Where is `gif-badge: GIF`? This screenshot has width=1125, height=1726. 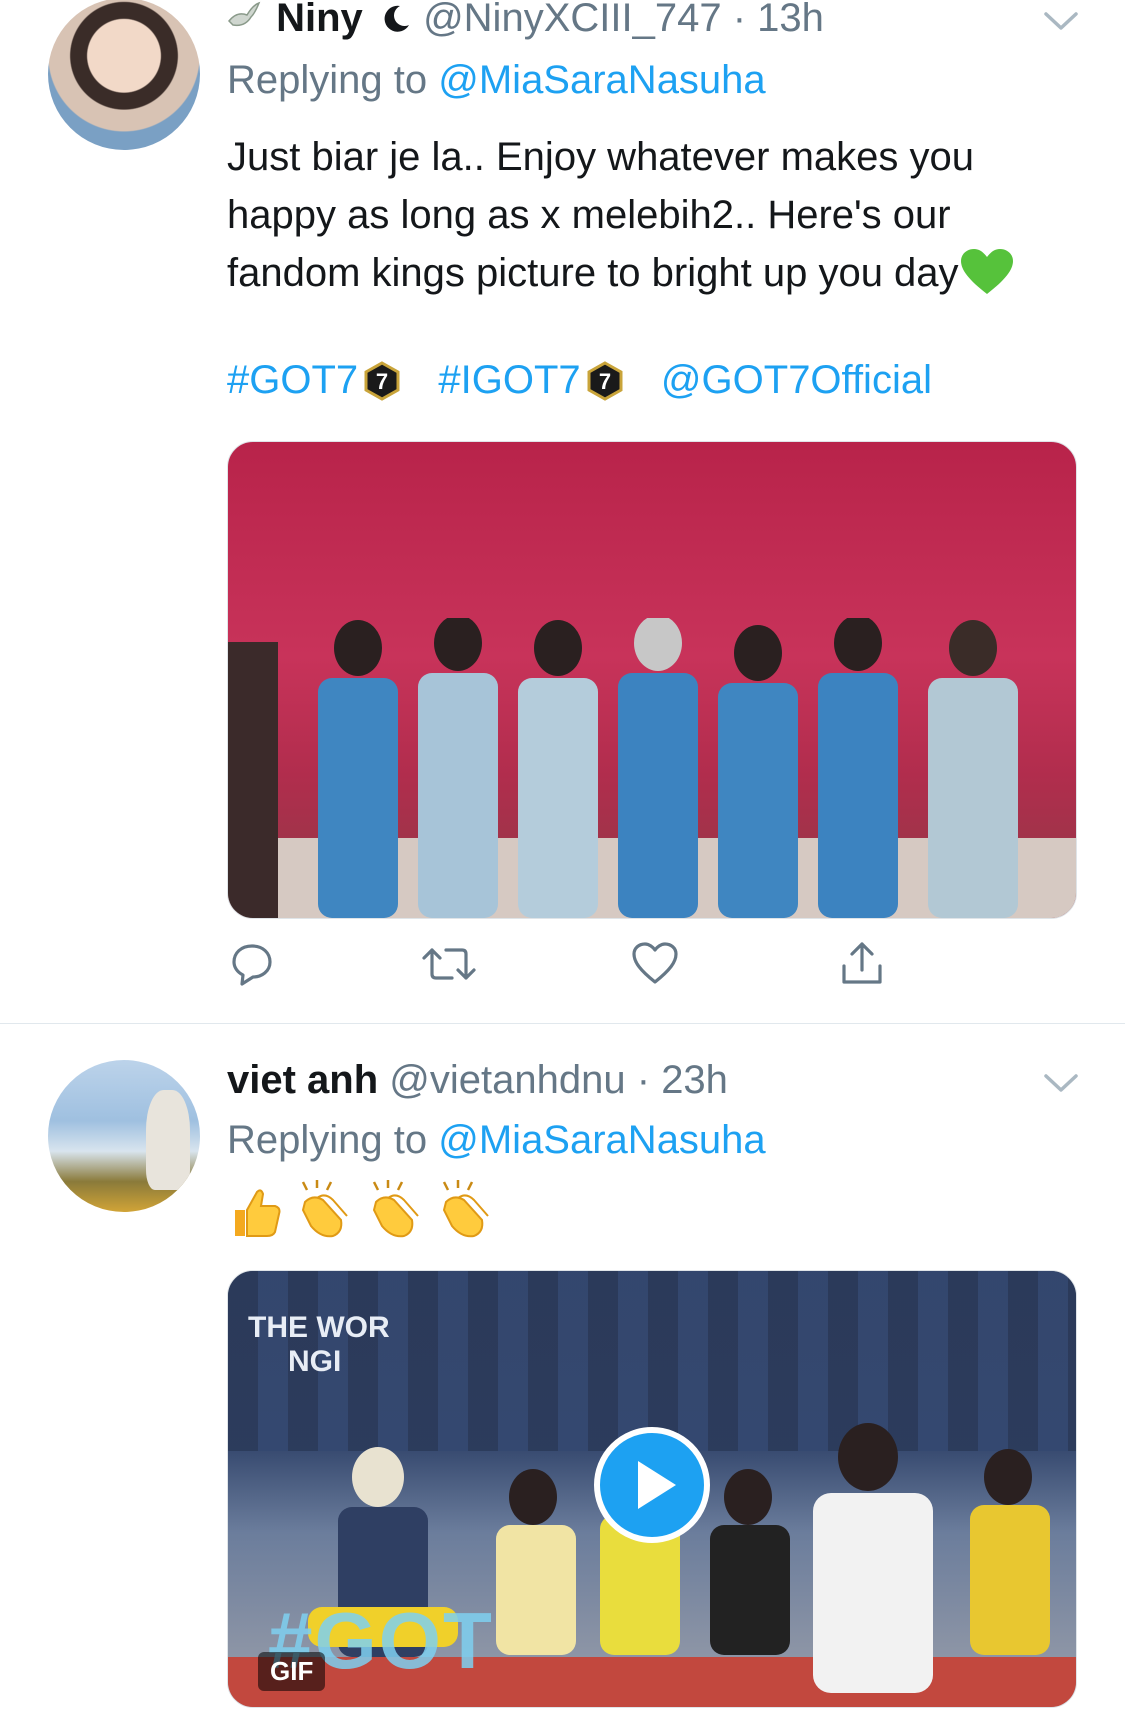 gif-badge: GIF is located at coordinates (292, 1671).